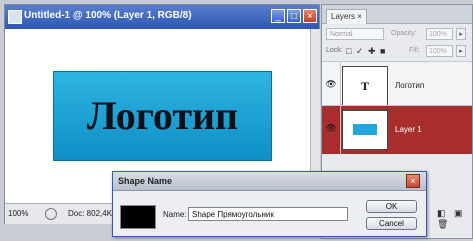 The image size is (473, 241). What do you see at coordinates (294, 16) in the screenshot?
I see `maximize-button: □` at bounding box center [294, 16].